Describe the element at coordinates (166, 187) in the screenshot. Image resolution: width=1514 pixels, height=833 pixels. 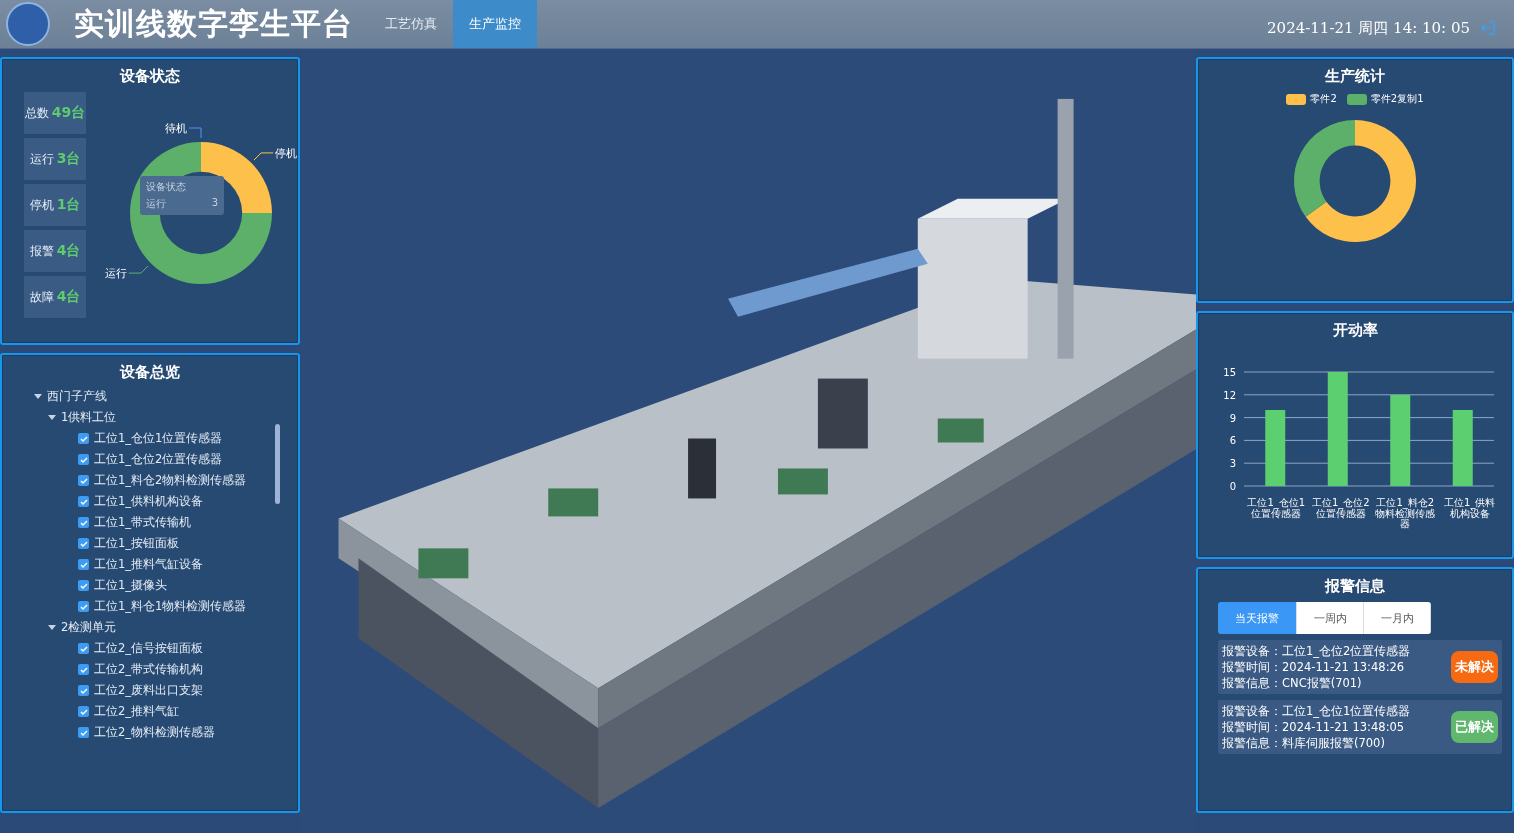
I see `tooltip-title: 设备状态` at that location.